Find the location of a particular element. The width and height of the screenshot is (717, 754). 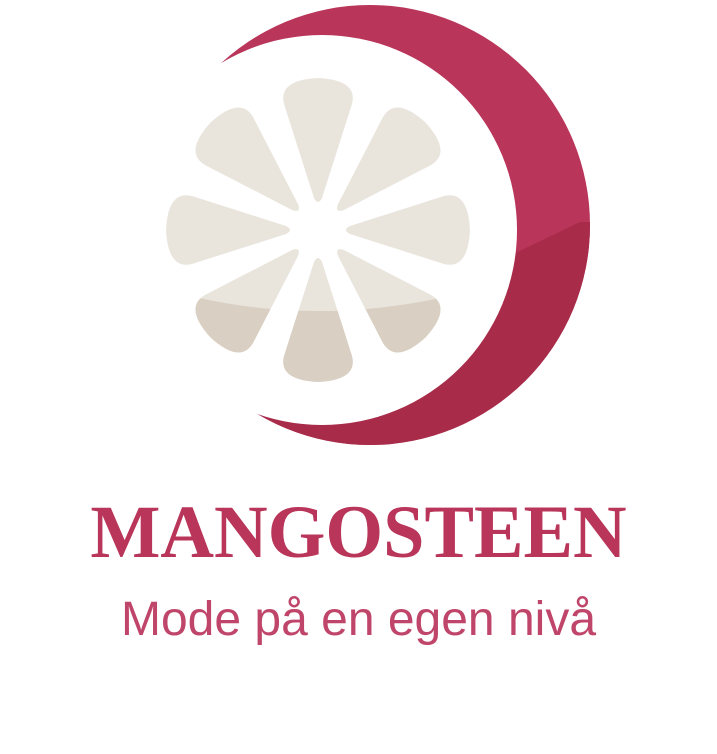

brand-tagline: Mode på en egen nivå is located at coordinates (358, 619).